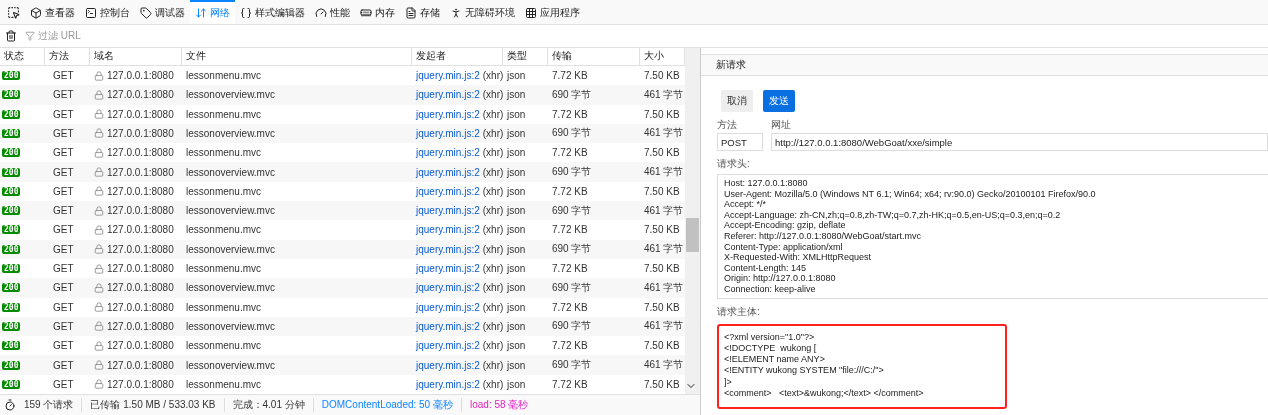 The width and height of the screenshot is (1268, 415). What do you see at coordinates (746, 204) in the screenshot?
I see `header-line: Accept: */*` at bounding box center [746, 204].